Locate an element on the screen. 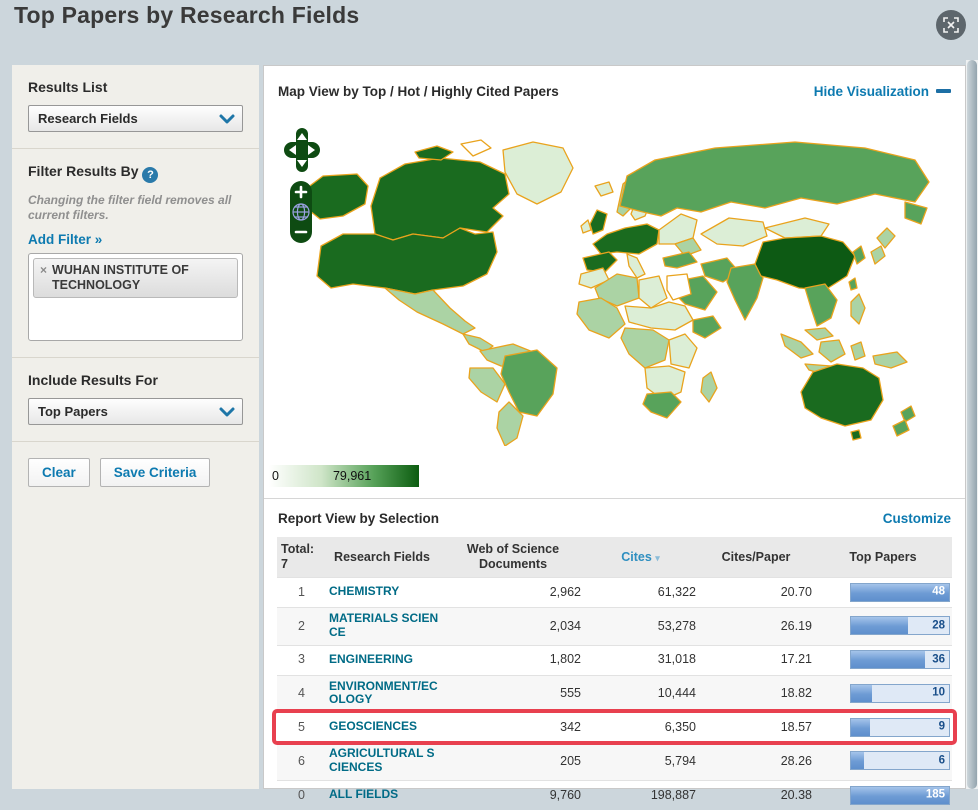  cites-value: 10,444 is located at coordinates (640, 694).